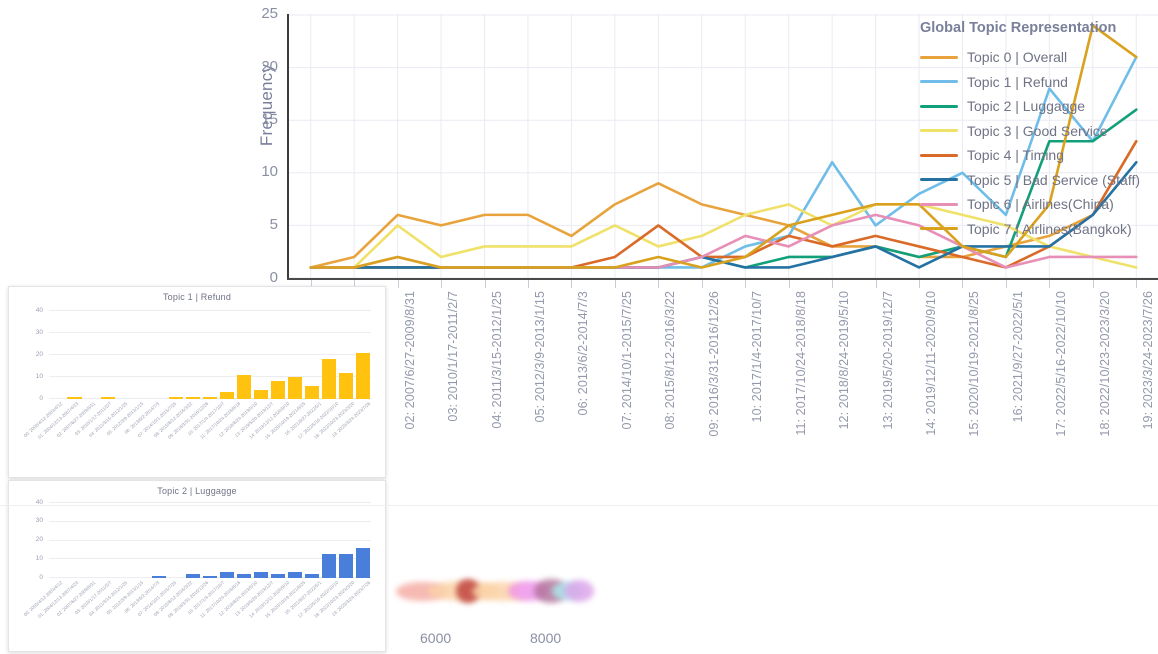 The width and height of the screenshot is (1158, 654). What do you see at coordinates (1104, 364) in the screenshot?
I see `x-tick-label: 18: 2022/10/23-2023/3/20` at bounding box center [1104, 364].